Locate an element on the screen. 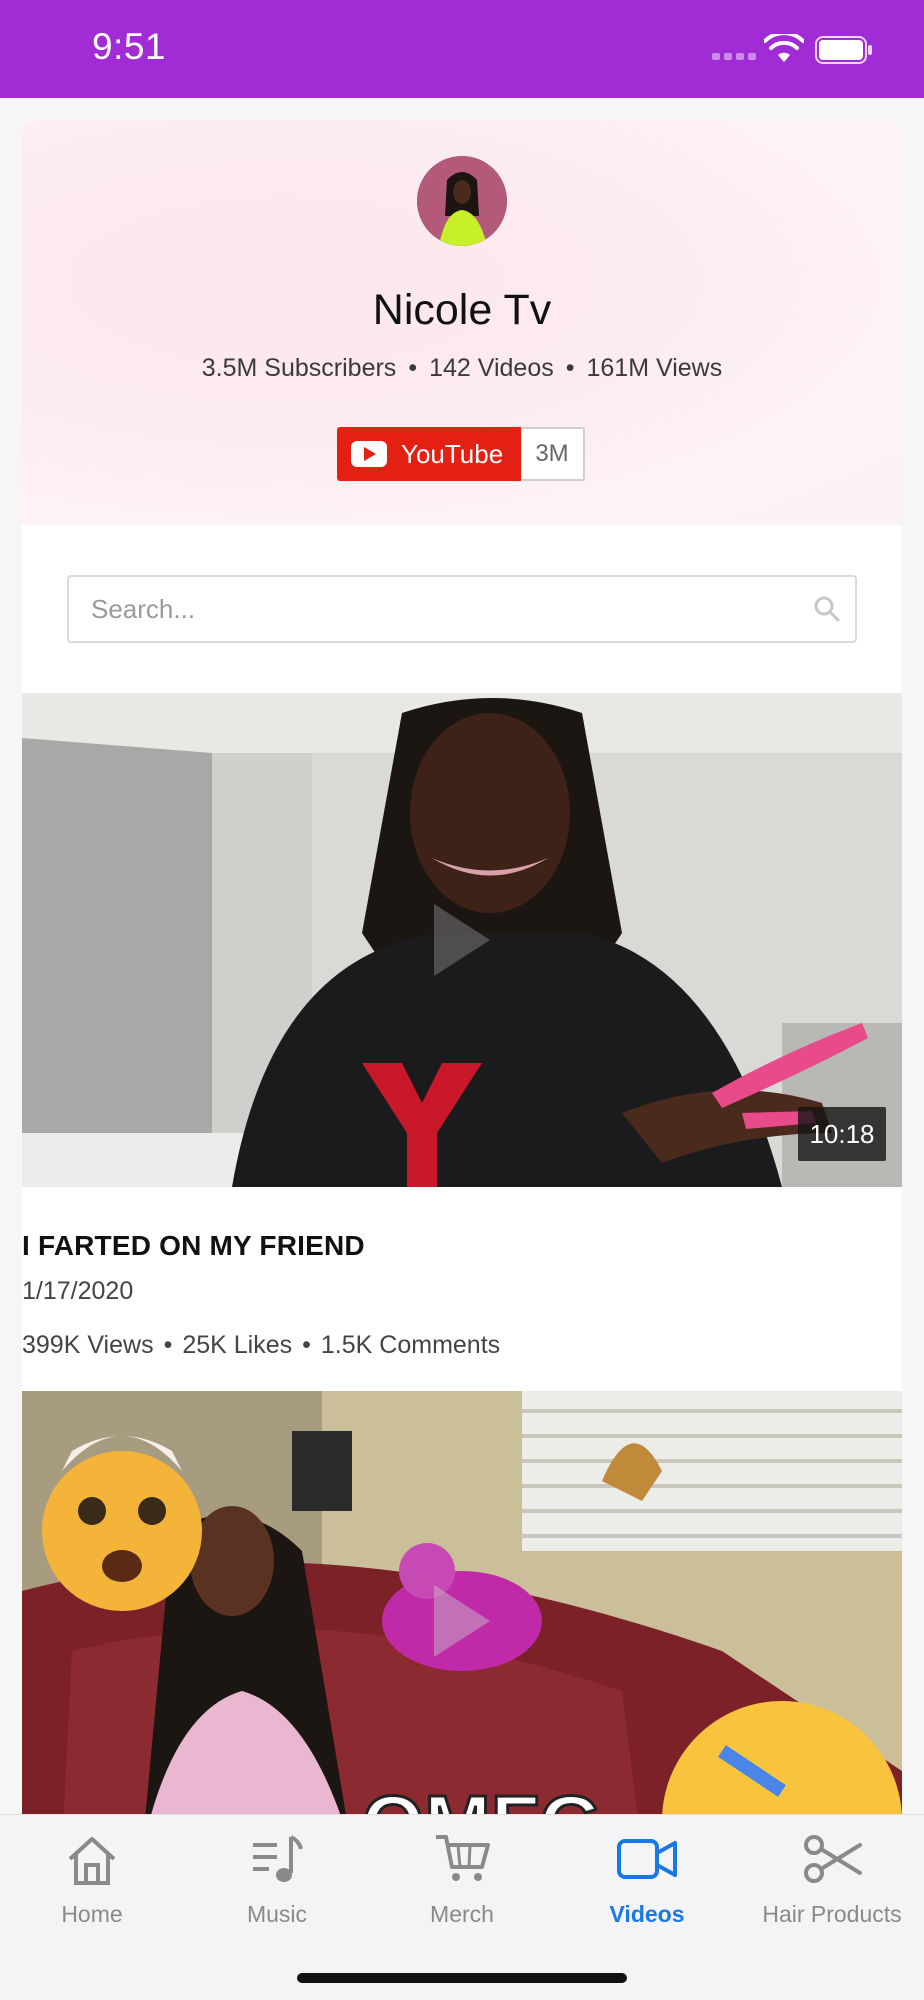 This screenshot has width=924, height=2000. video-count: 142 Videos is located at coordinates (491, 368).